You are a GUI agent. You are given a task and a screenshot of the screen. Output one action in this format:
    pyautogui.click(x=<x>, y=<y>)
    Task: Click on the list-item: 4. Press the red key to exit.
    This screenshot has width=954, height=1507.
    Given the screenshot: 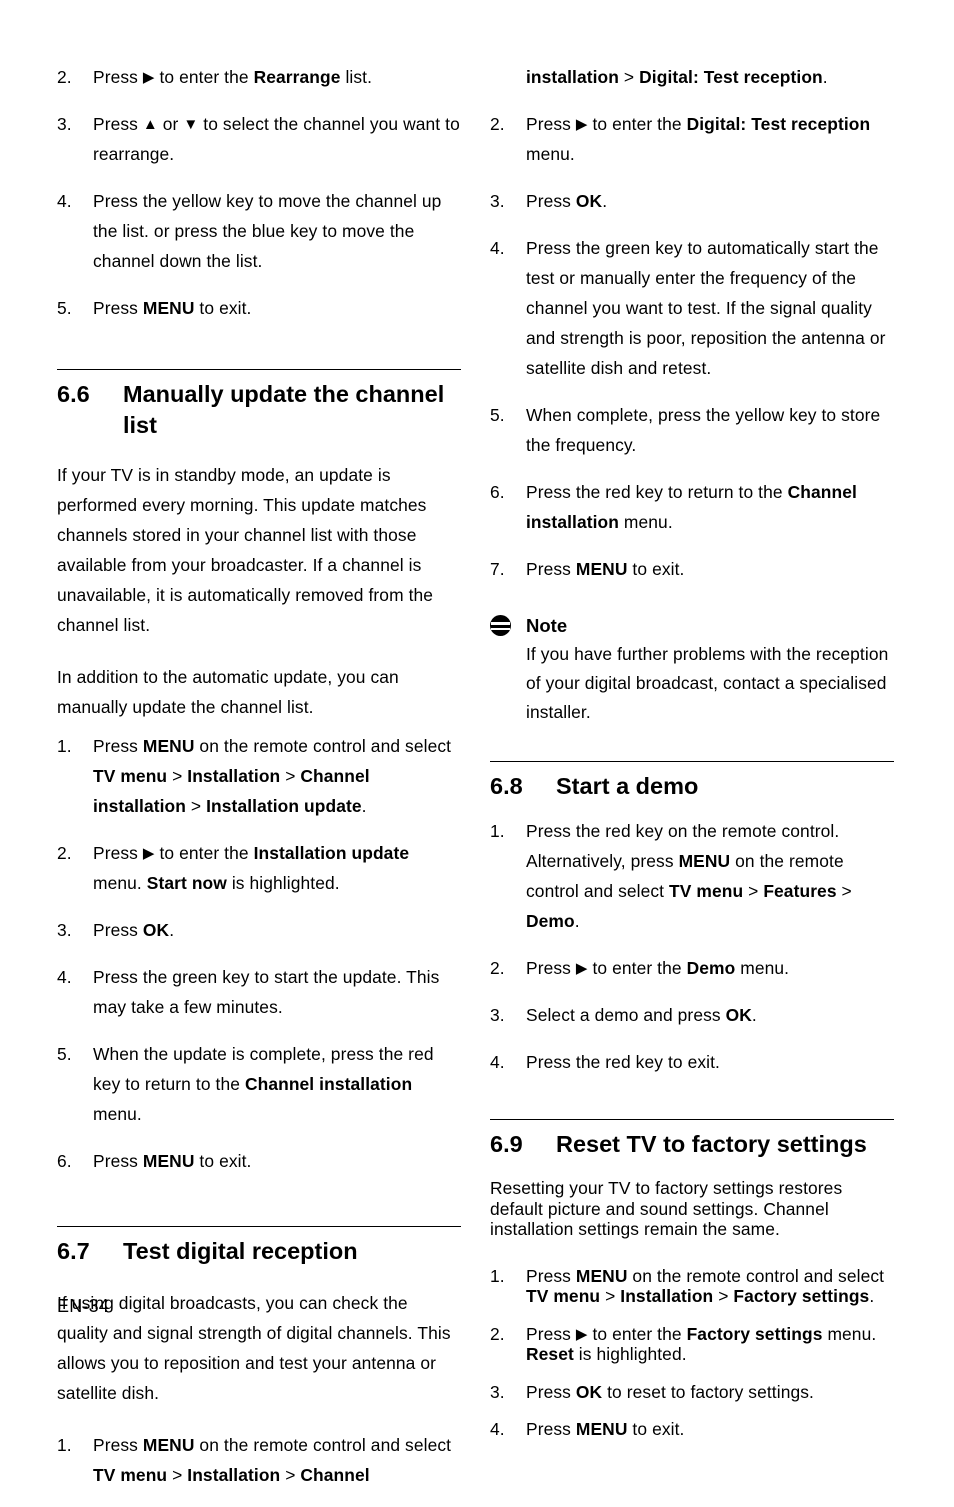 What is the action you would take?
    pyautogui.click(x=692, y=1062)
    